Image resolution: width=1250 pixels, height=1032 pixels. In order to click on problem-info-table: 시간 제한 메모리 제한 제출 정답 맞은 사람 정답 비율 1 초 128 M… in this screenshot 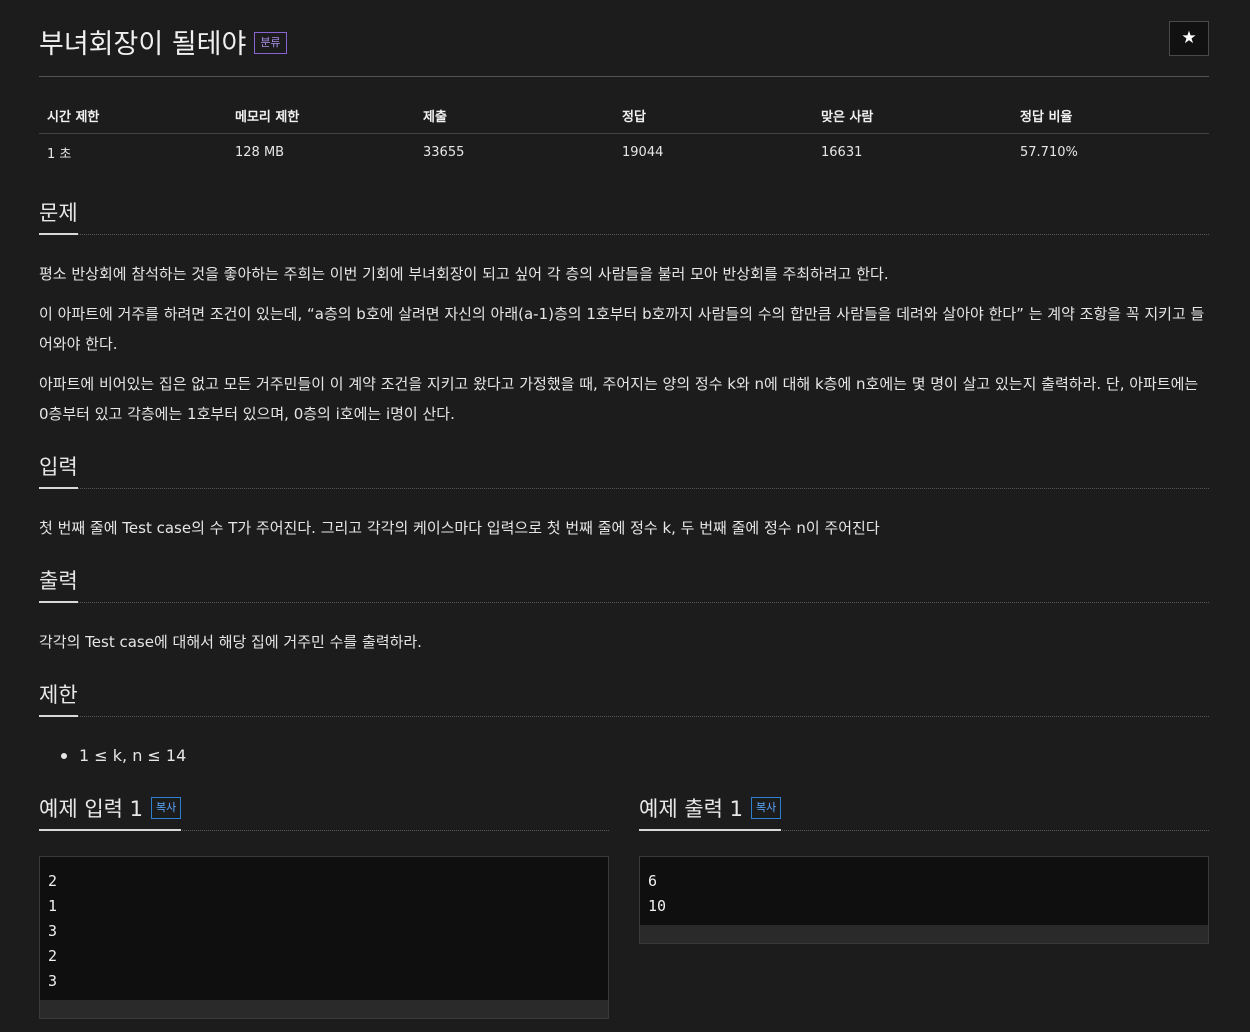, I will do `click(624, 135)`.